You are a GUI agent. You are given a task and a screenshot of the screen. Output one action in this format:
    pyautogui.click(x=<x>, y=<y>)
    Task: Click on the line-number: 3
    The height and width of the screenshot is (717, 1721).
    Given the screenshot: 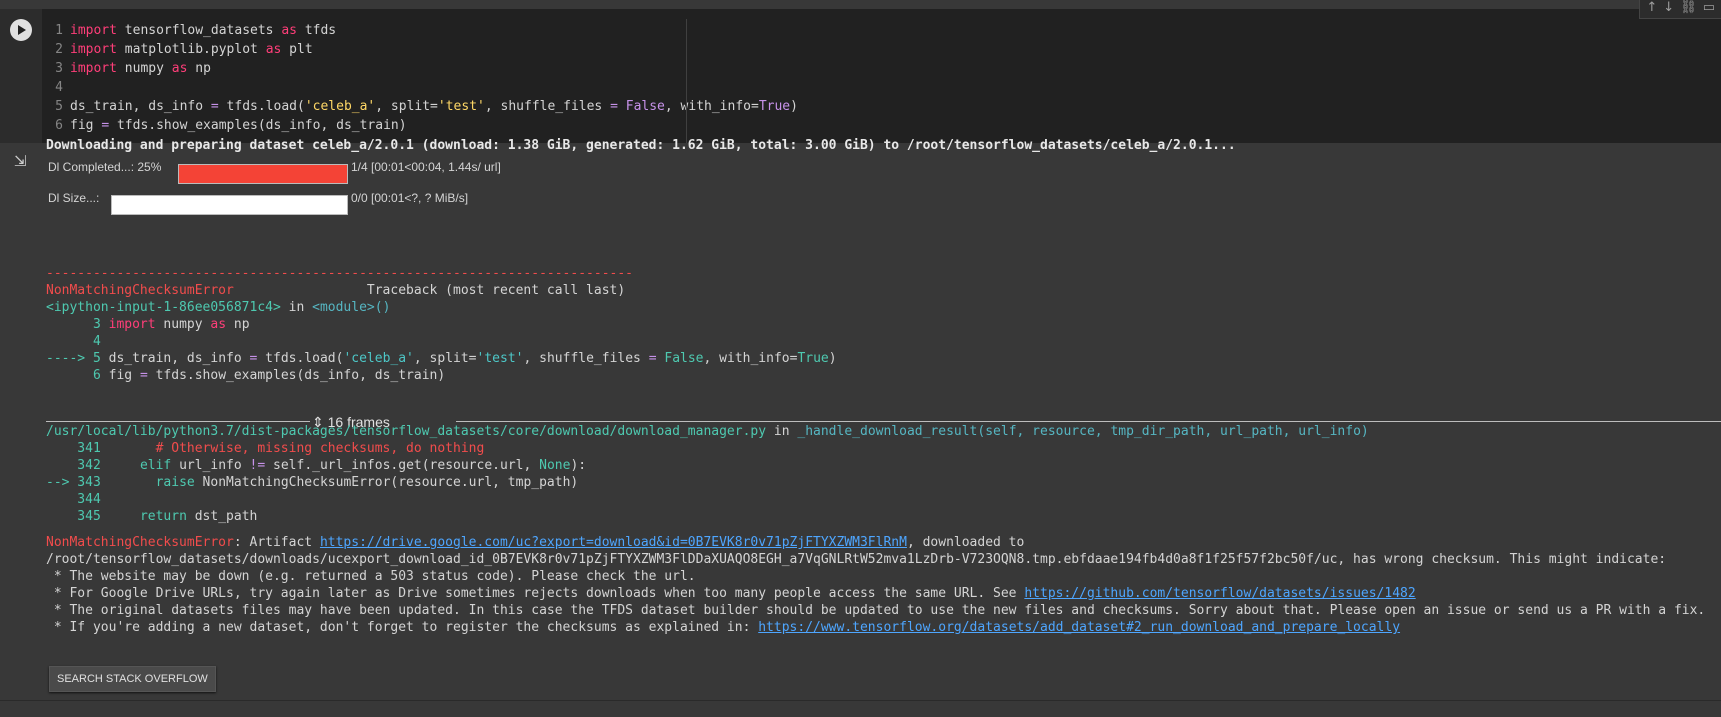 What is the action you would take?
    pyautogui.click(x=59, y=68)
    